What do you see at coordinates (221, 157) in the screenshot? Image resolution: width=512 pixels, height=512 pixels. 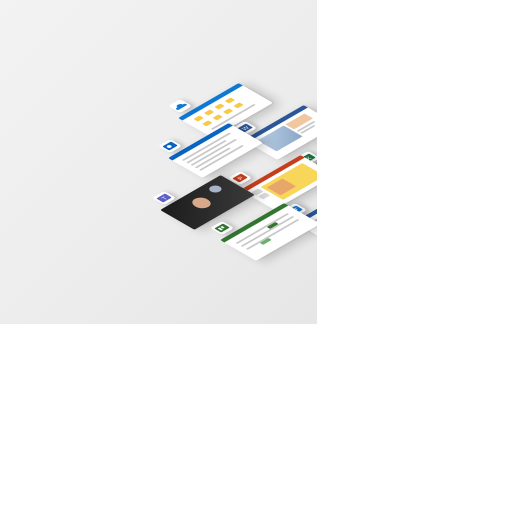 I see `mail-row` at bounding box center [221, 157].